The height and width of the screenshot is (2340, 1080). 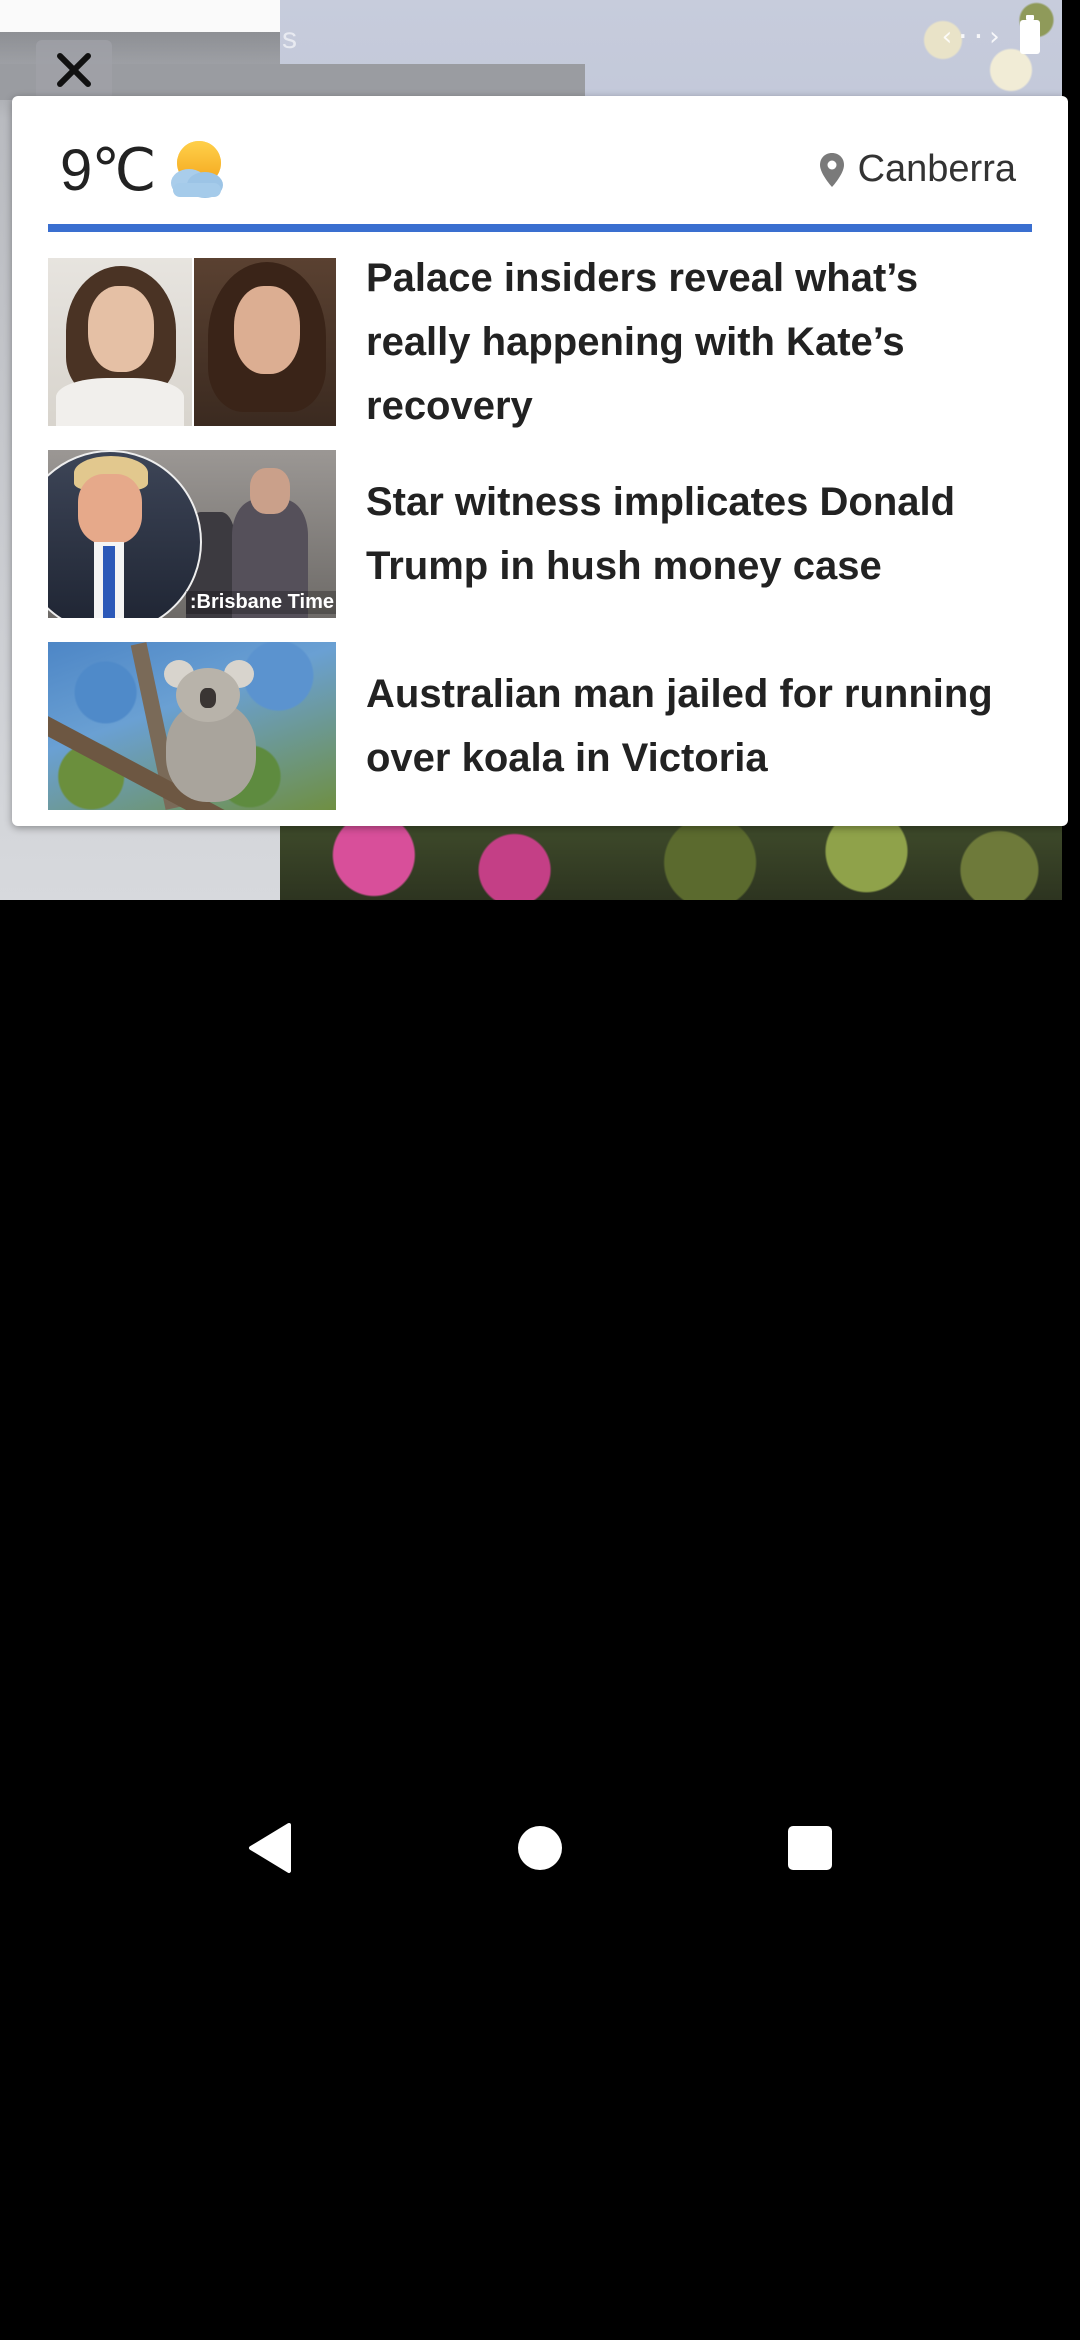 What do you see at coordinates (540, 228) in the screenshot?
I see `accent-divider` at bounding box center [540, 228].